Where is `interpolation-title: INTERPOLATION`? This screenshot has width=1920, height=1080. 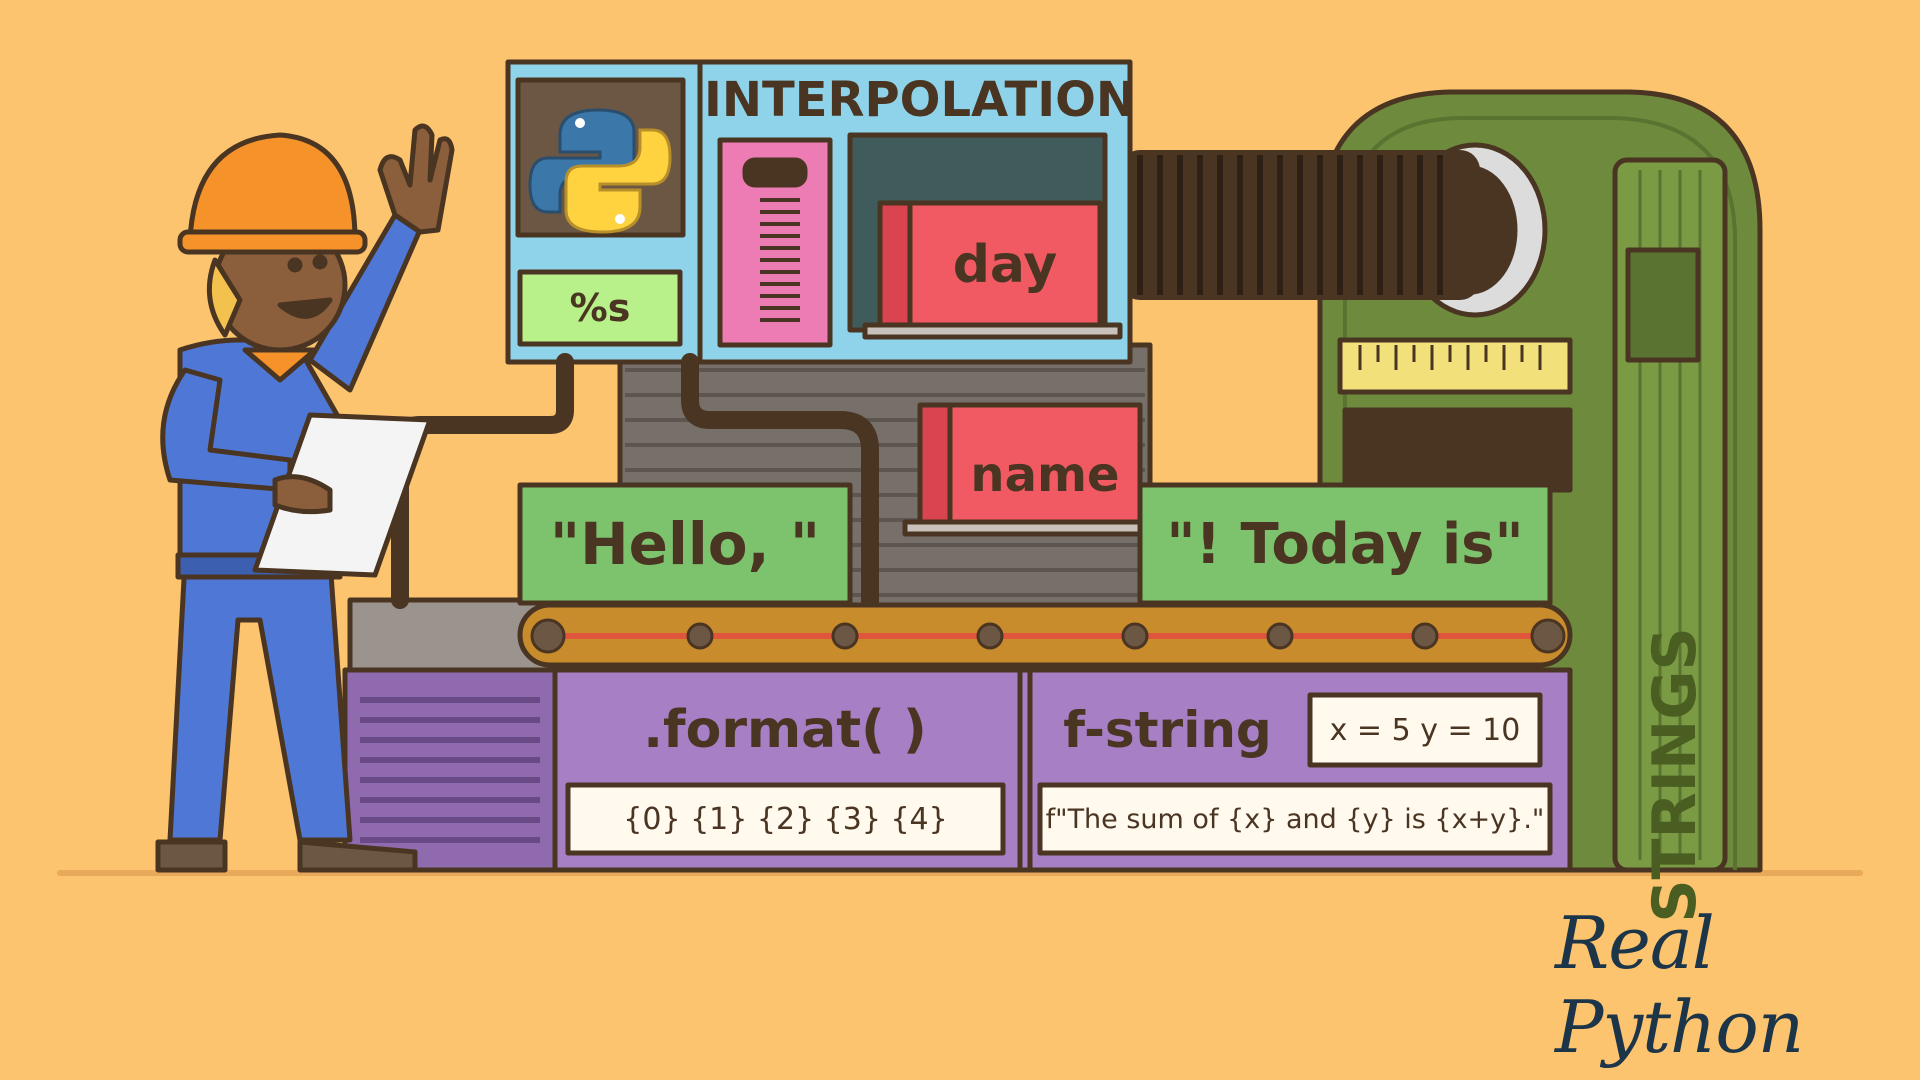
interpolation-title: INTERPOLATION is located at coordinates (920, 100).